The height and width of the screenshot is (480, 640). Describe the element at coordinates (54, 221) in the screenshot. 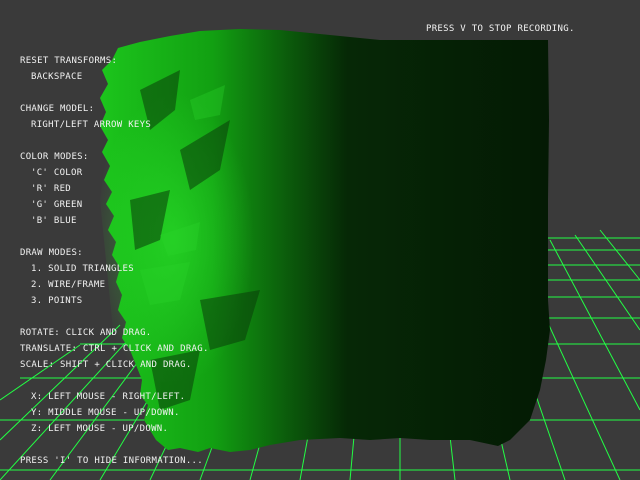

I see `color-mode-item: 'B' BLUE` at that location.